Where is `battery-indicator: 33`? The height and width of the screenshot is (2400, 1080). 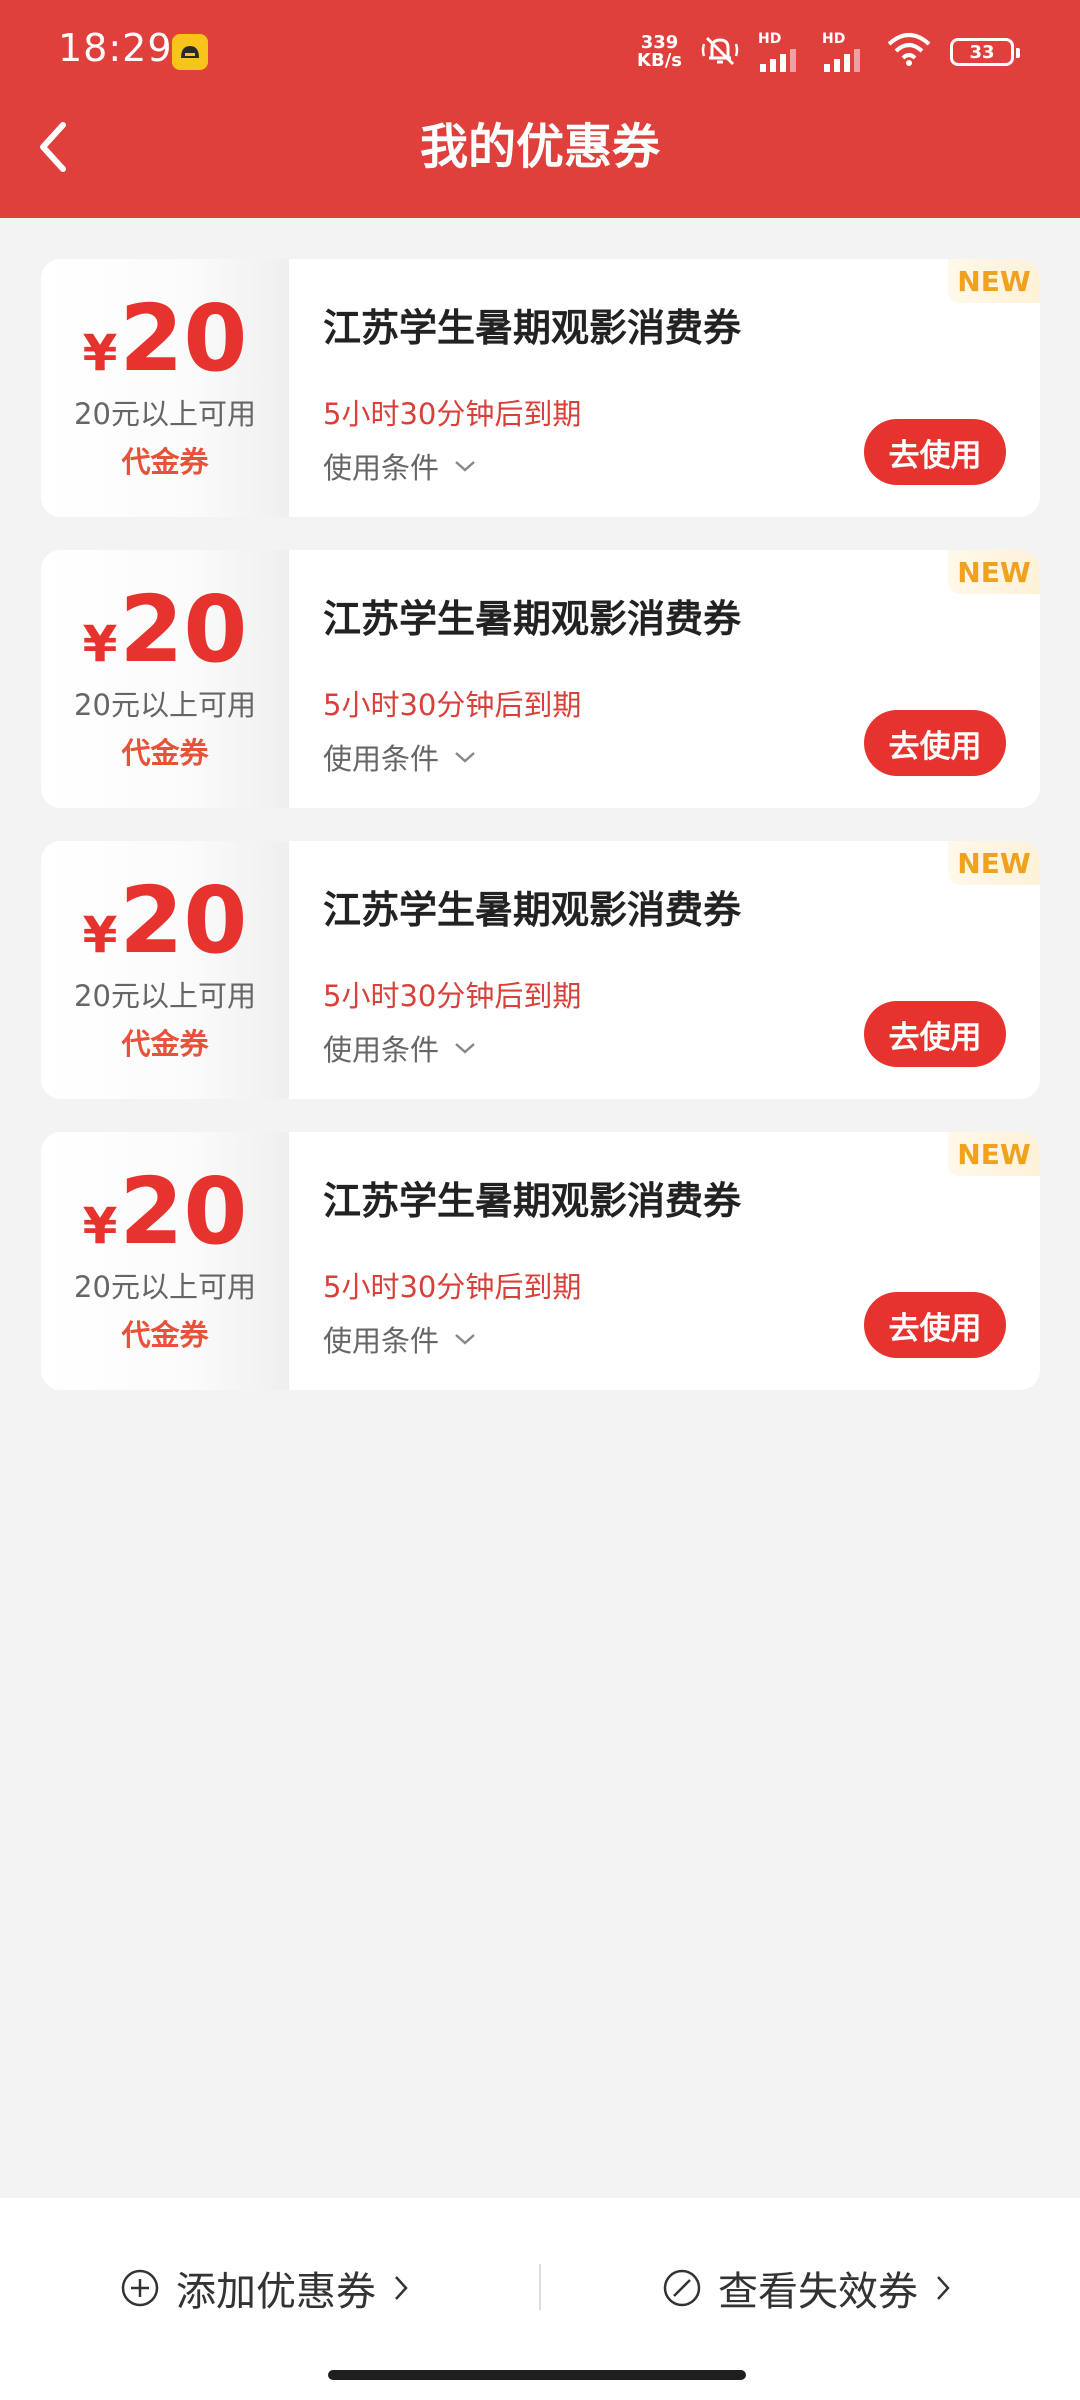
battery-indicator: 33 is located at coordinates (985, 52).